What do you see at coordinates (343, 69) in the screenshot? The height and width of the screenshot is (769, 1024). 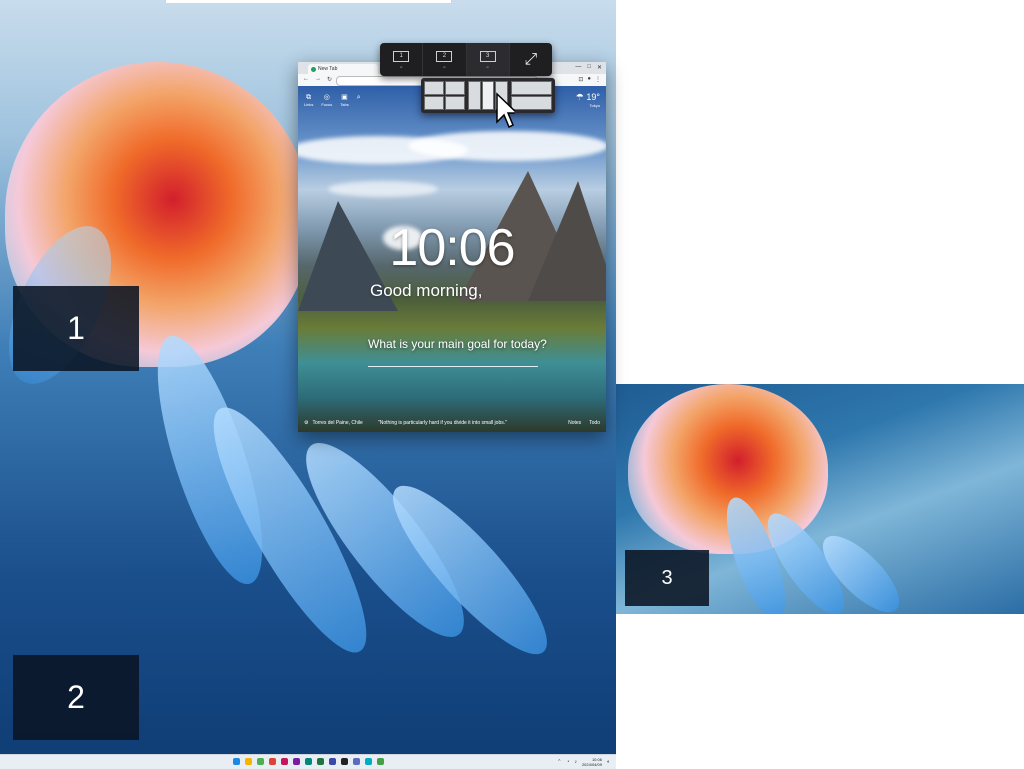 I see `browser-tab: New Tab` at bounding box center [343, 69].